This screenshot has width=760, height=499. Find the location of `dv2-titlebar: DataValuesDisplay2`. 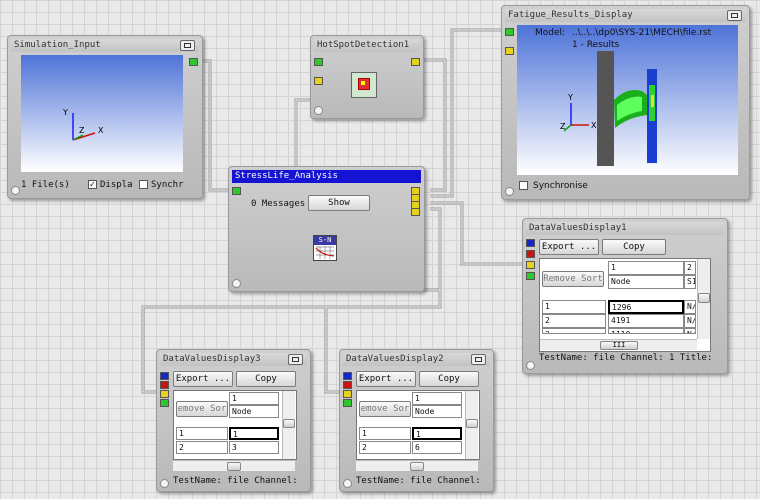

dv2-titlebar: DataValuesDisplay2 is located at coordinates (416, 359).